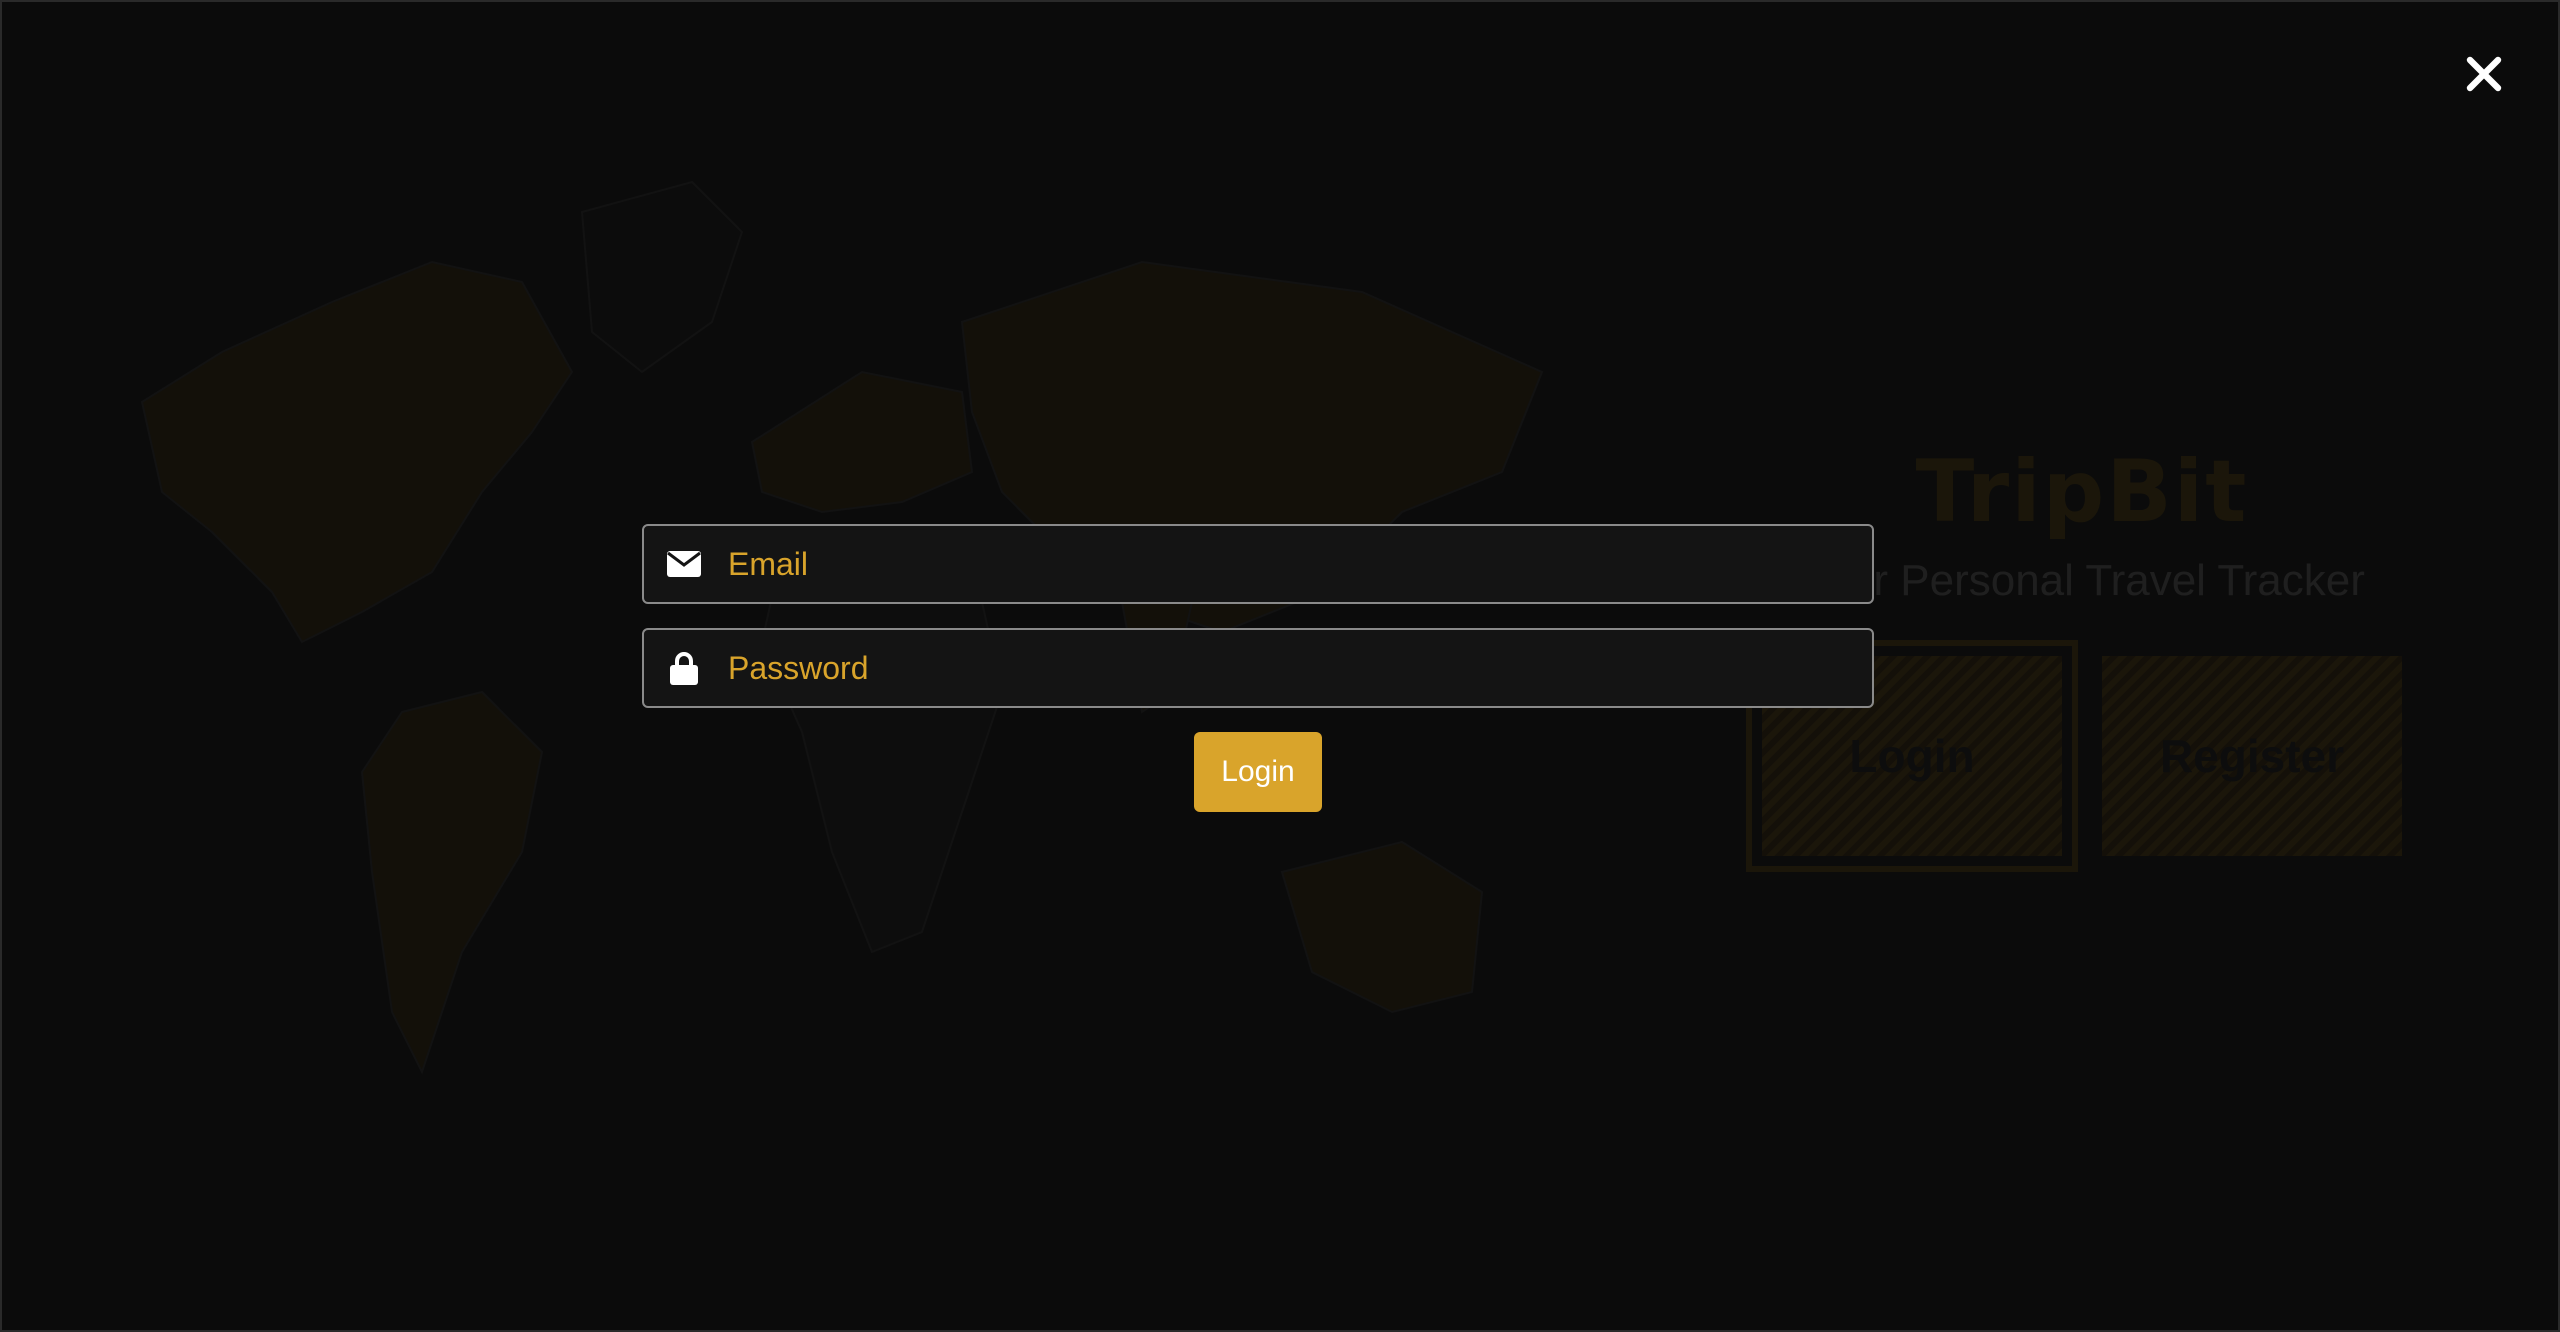 Image resolution: width=2560 pixels, height=1332 pixels. I want to click on close-button, so click(2484, 74).